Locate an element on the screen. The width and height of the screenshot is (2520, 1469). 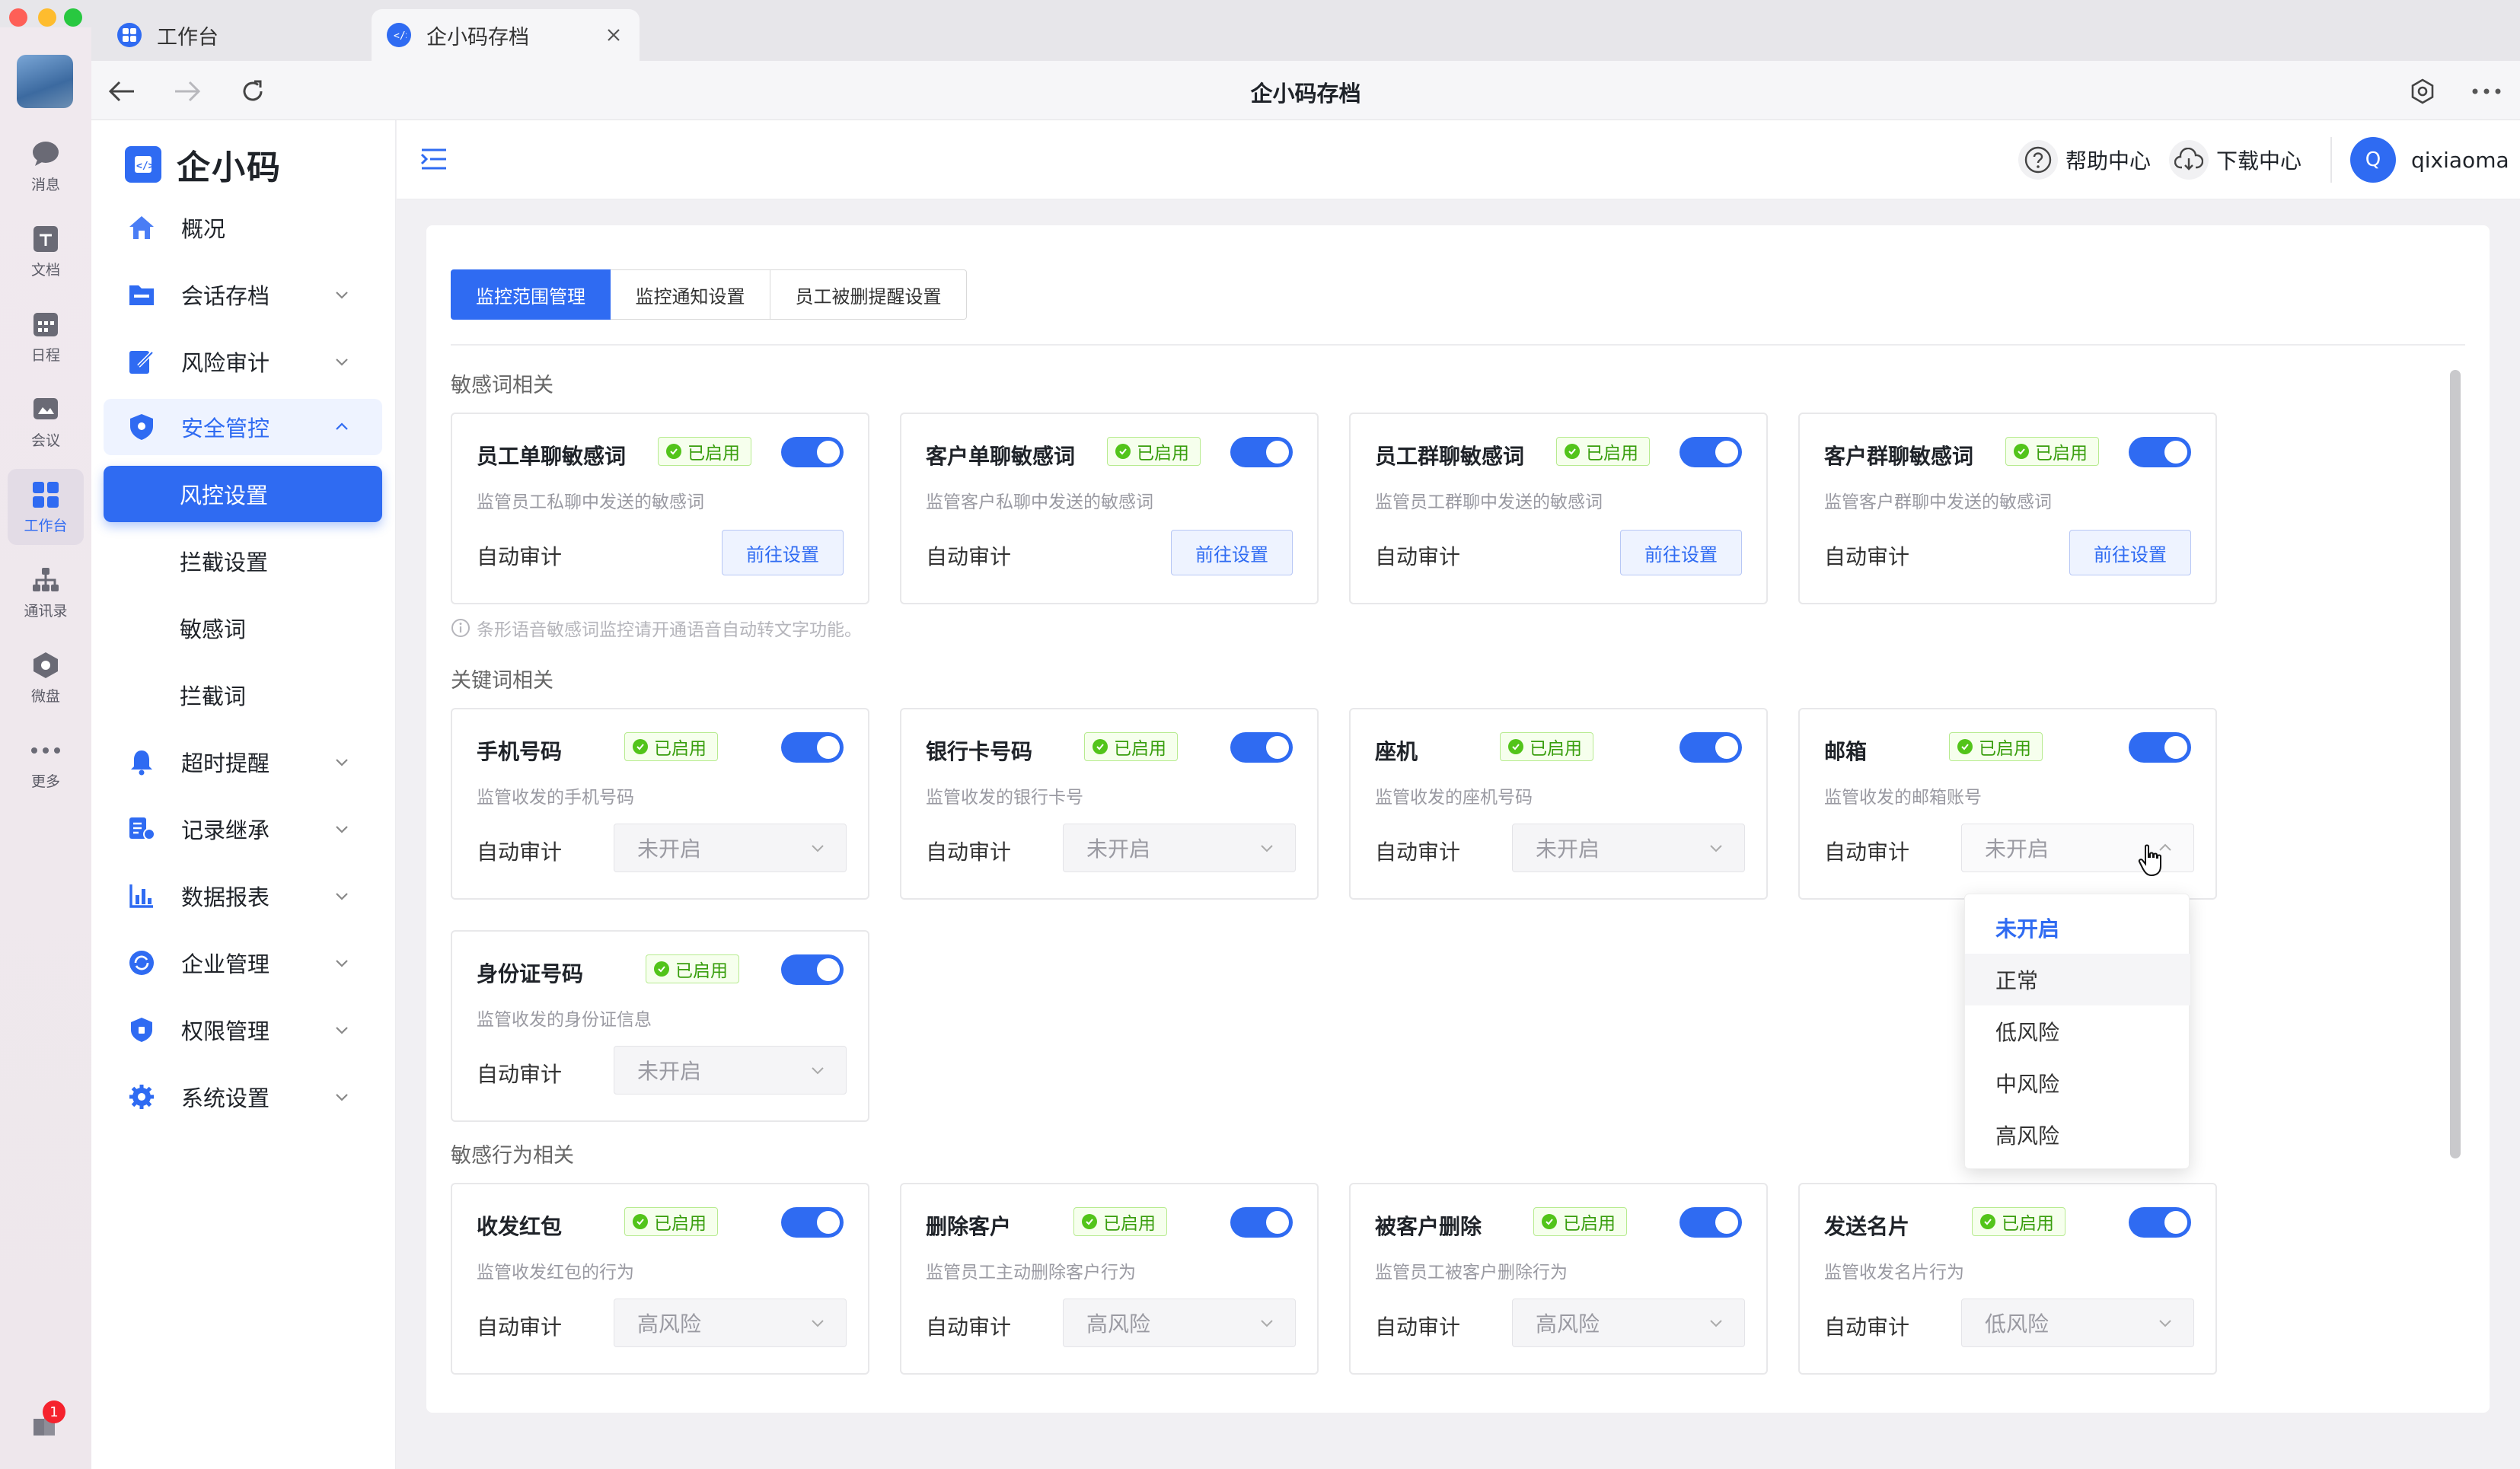
section-title-keywords: 关键词相关 is located at coordinates (502, 681).